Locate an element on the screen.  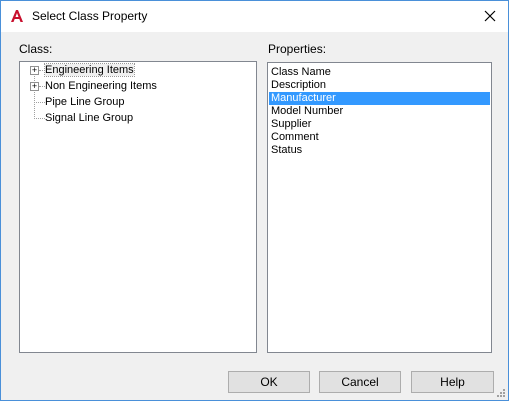
list-item: Status is located at coordinates (379, 150).